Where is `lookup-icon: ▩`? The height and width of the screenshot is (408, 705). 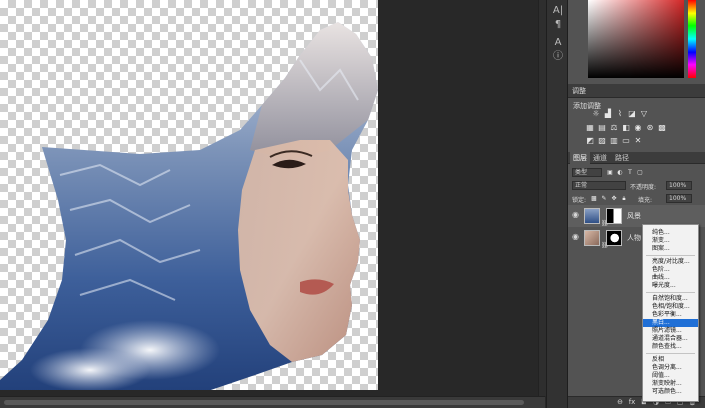
lookup-icon: ▩ is located at coordinates (662, 128).